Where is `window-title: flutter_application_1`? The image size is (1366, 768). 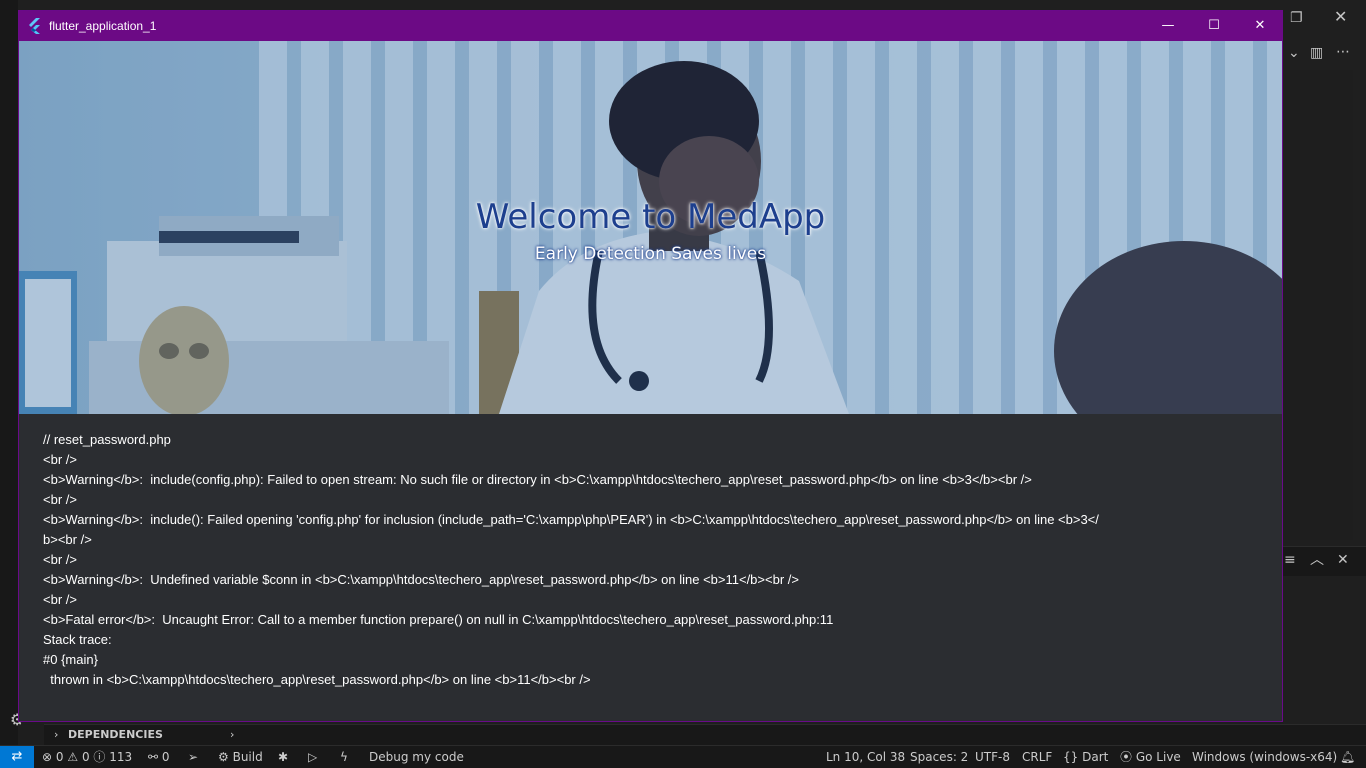
window-title: flutter_application_1 is located at coordinates (103, 26).